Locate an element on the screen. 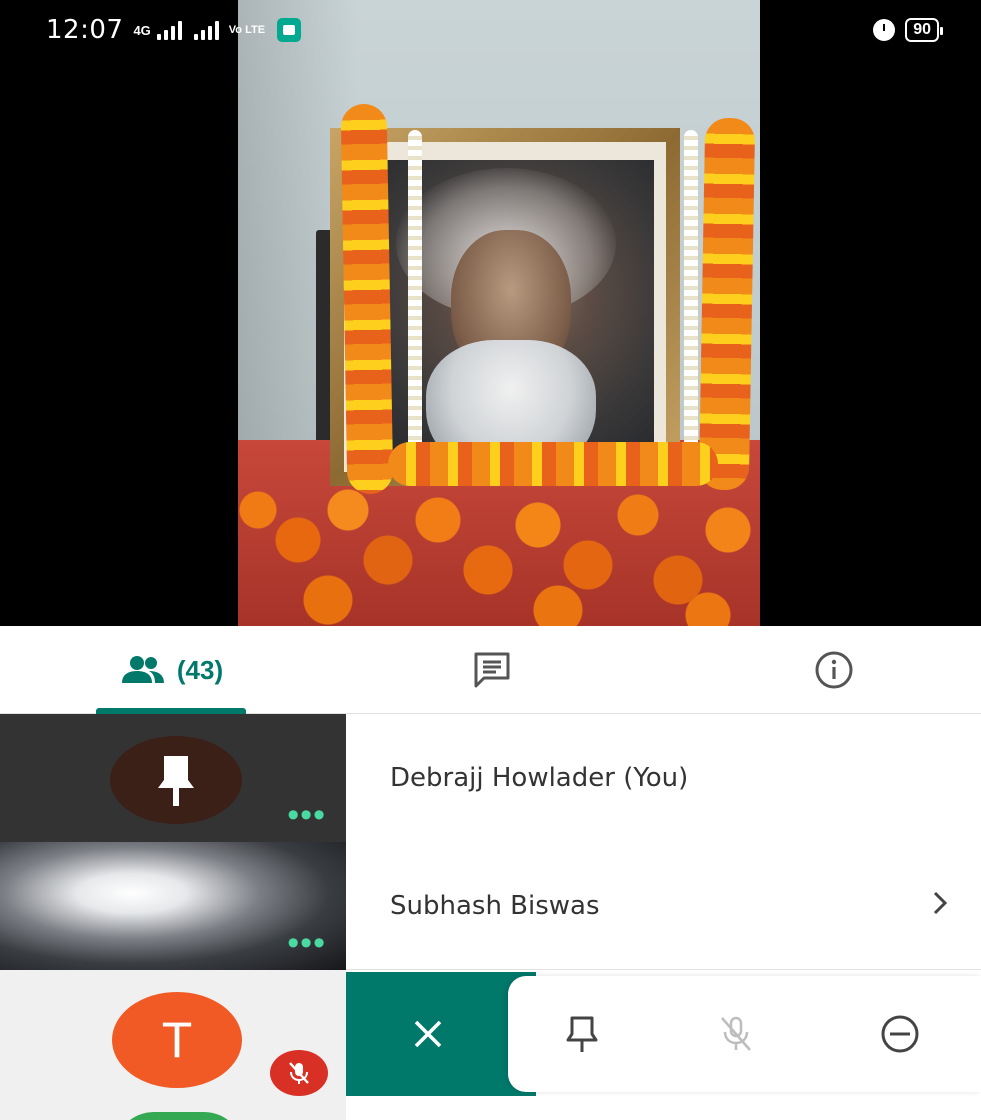 Image resolution: width=981 pixels, height=1120 pixels. tab-info is located at coordinates (834, 670).